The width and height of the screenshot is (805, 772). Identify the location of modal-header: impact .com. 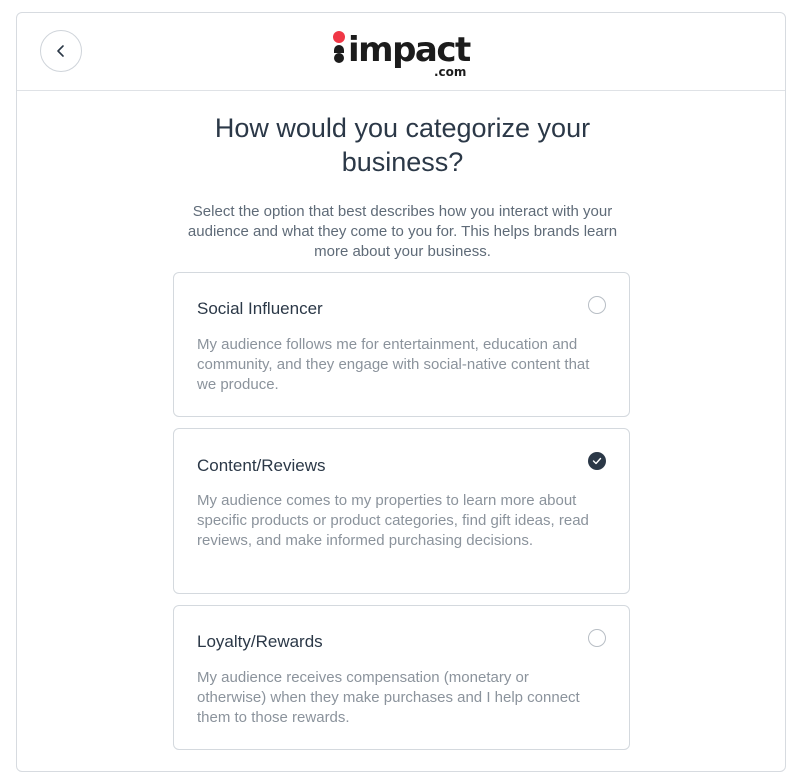
(401, 52).